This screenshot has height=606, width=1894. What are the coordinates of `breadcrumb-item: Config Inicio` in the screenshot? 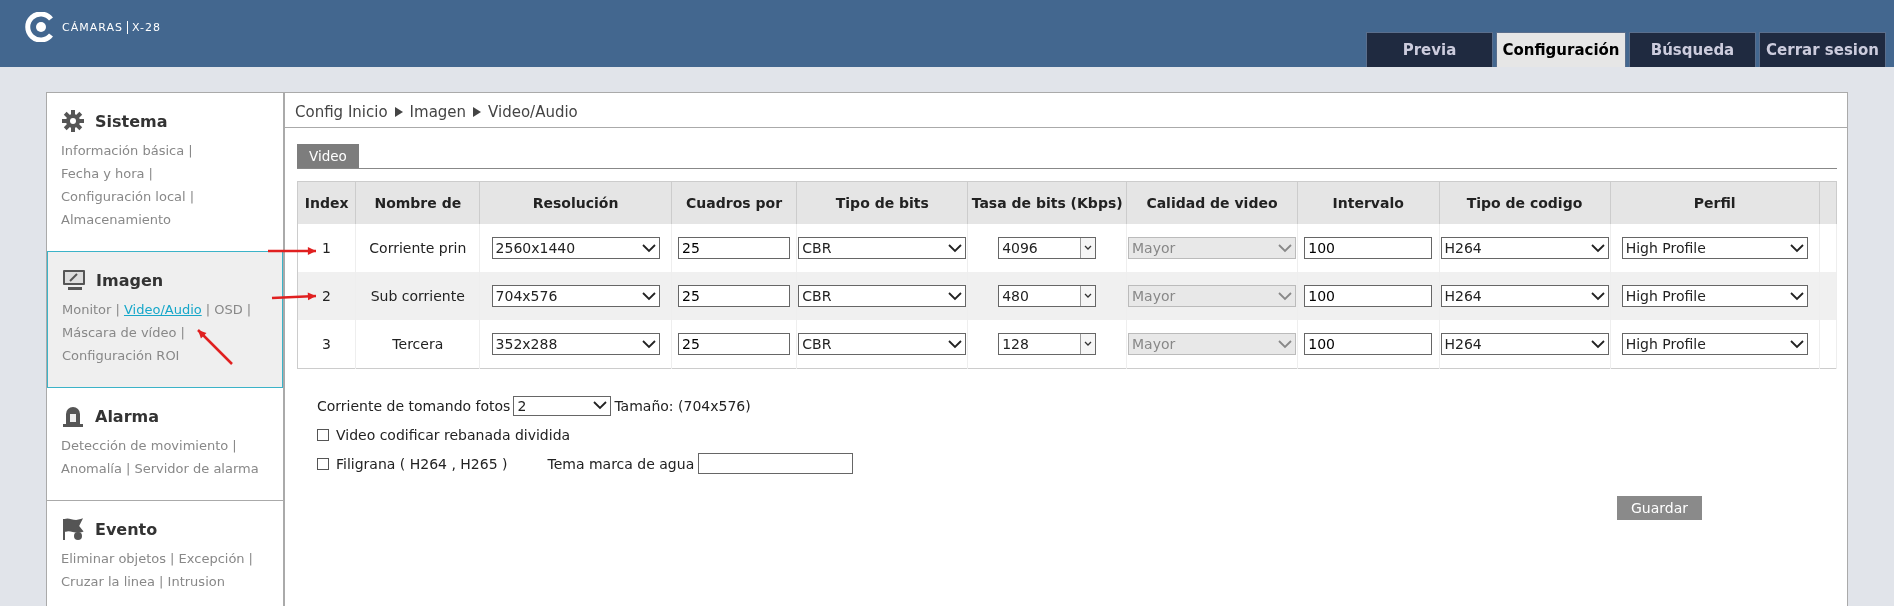 It's located at (341, 112).